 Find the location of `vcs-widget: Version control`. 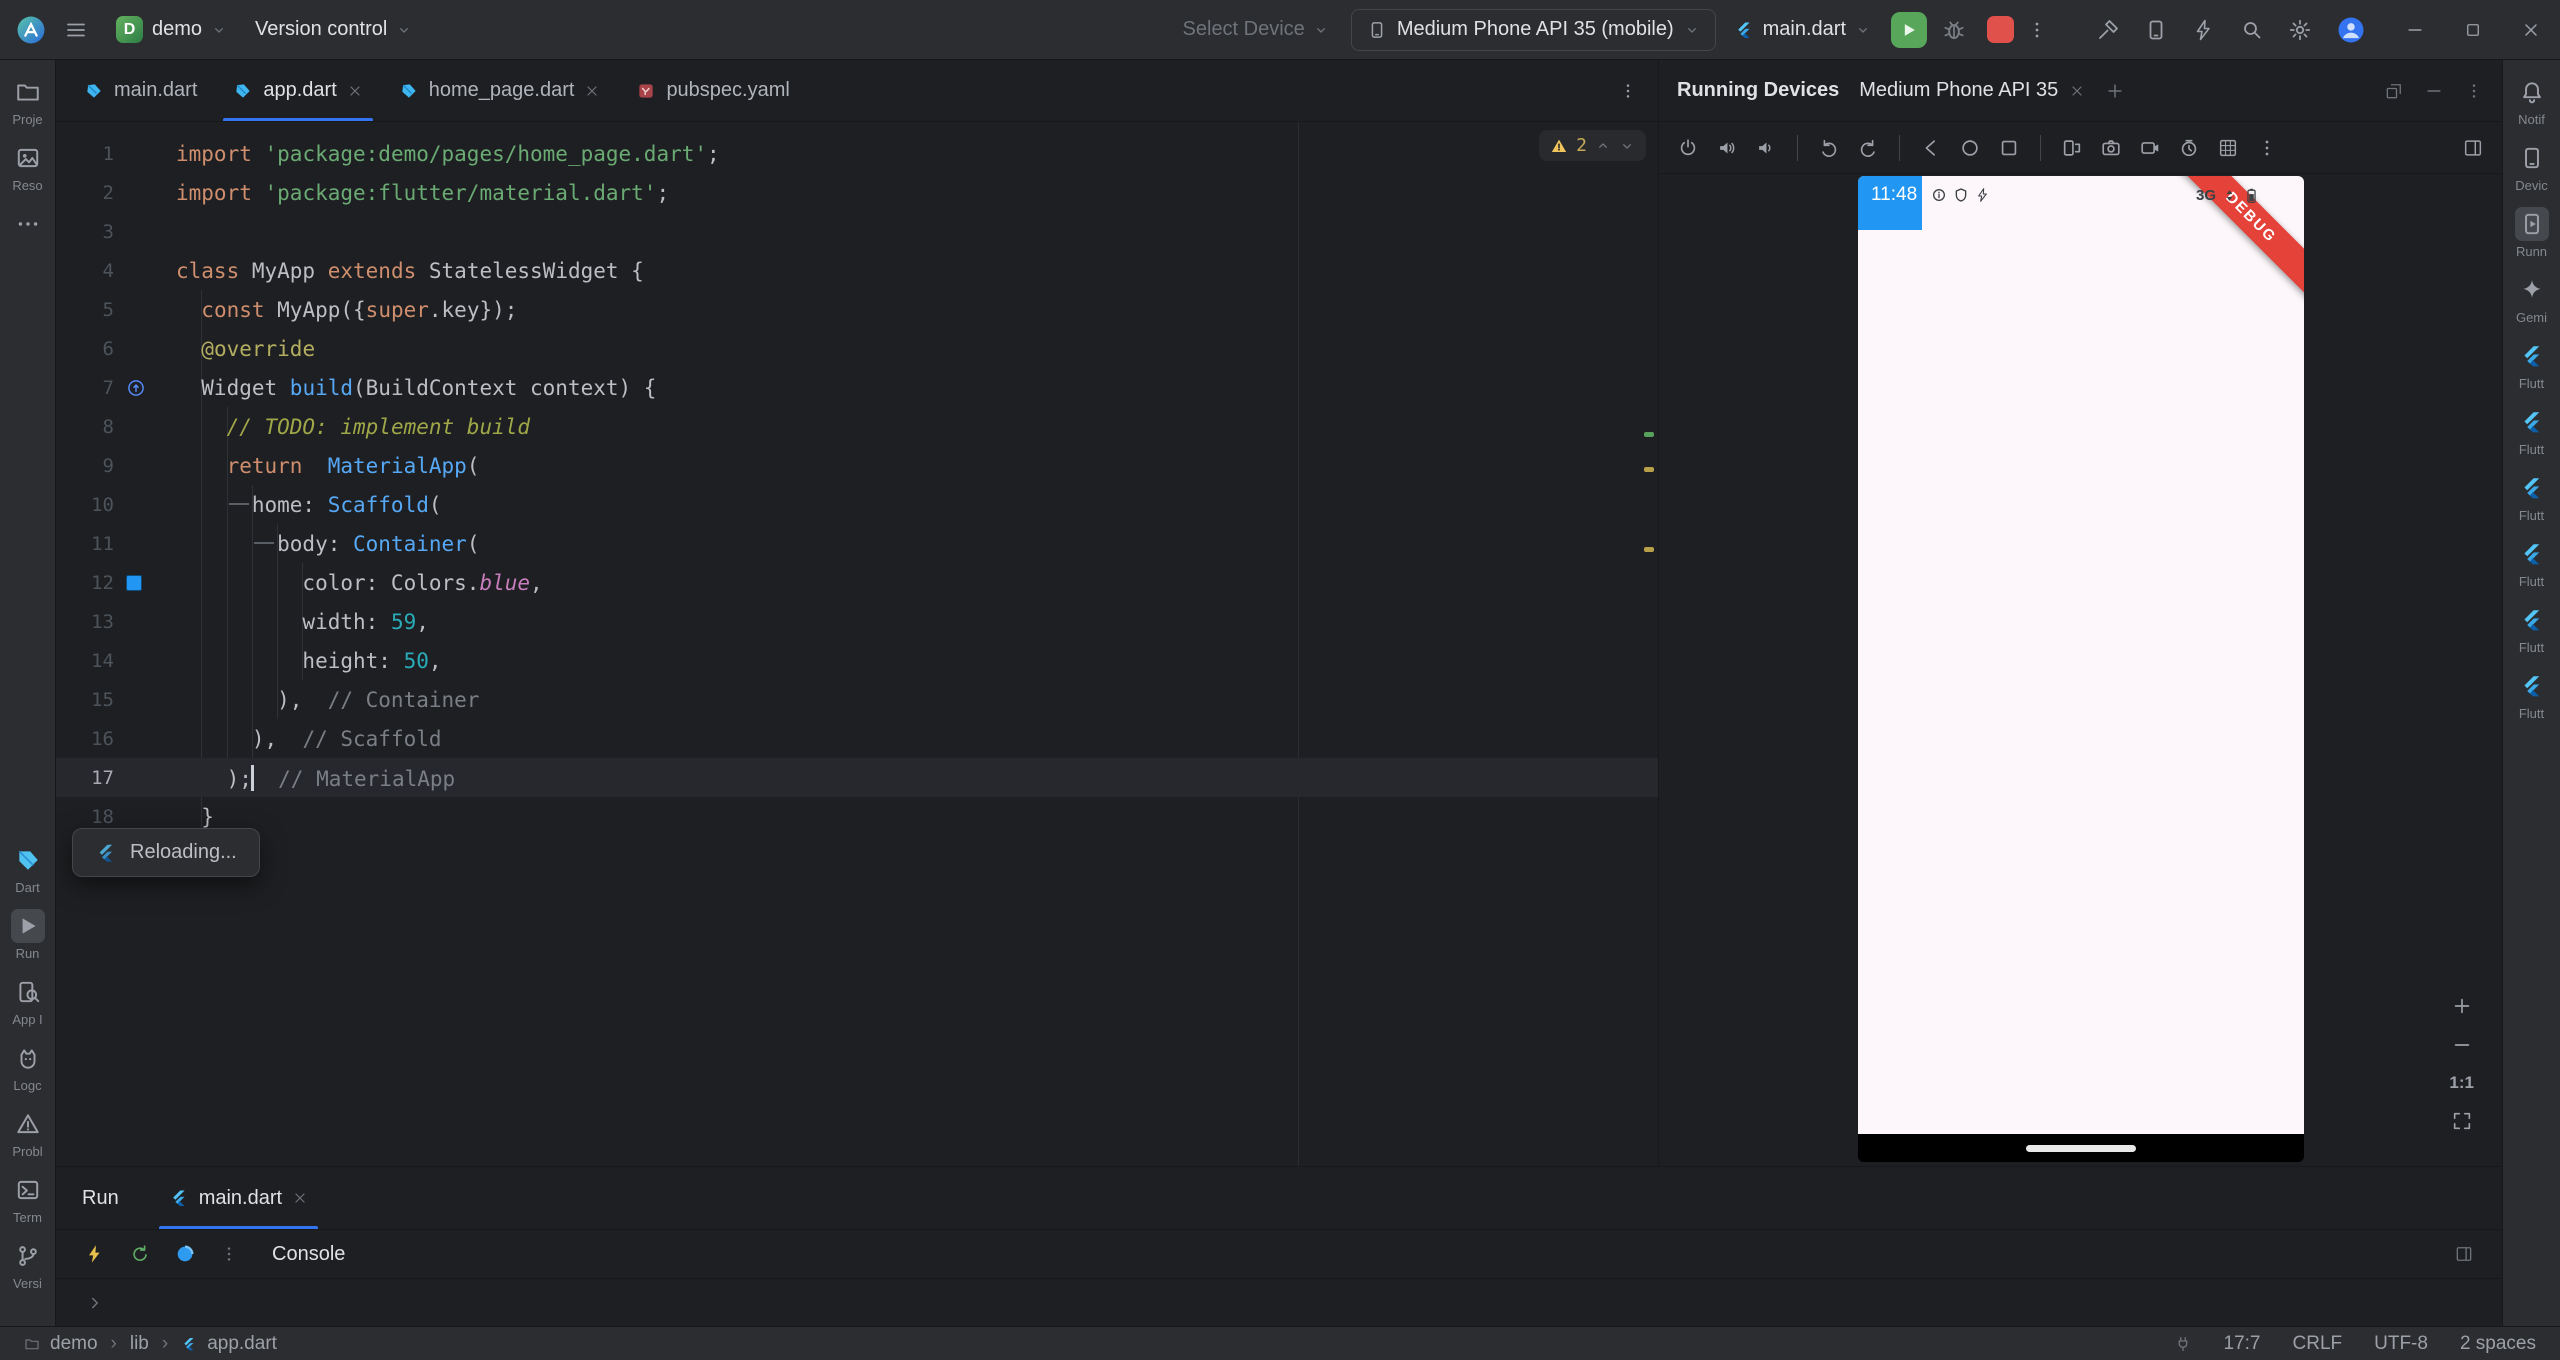

vcs-widget: Version control is located at coordinates (333, 30).